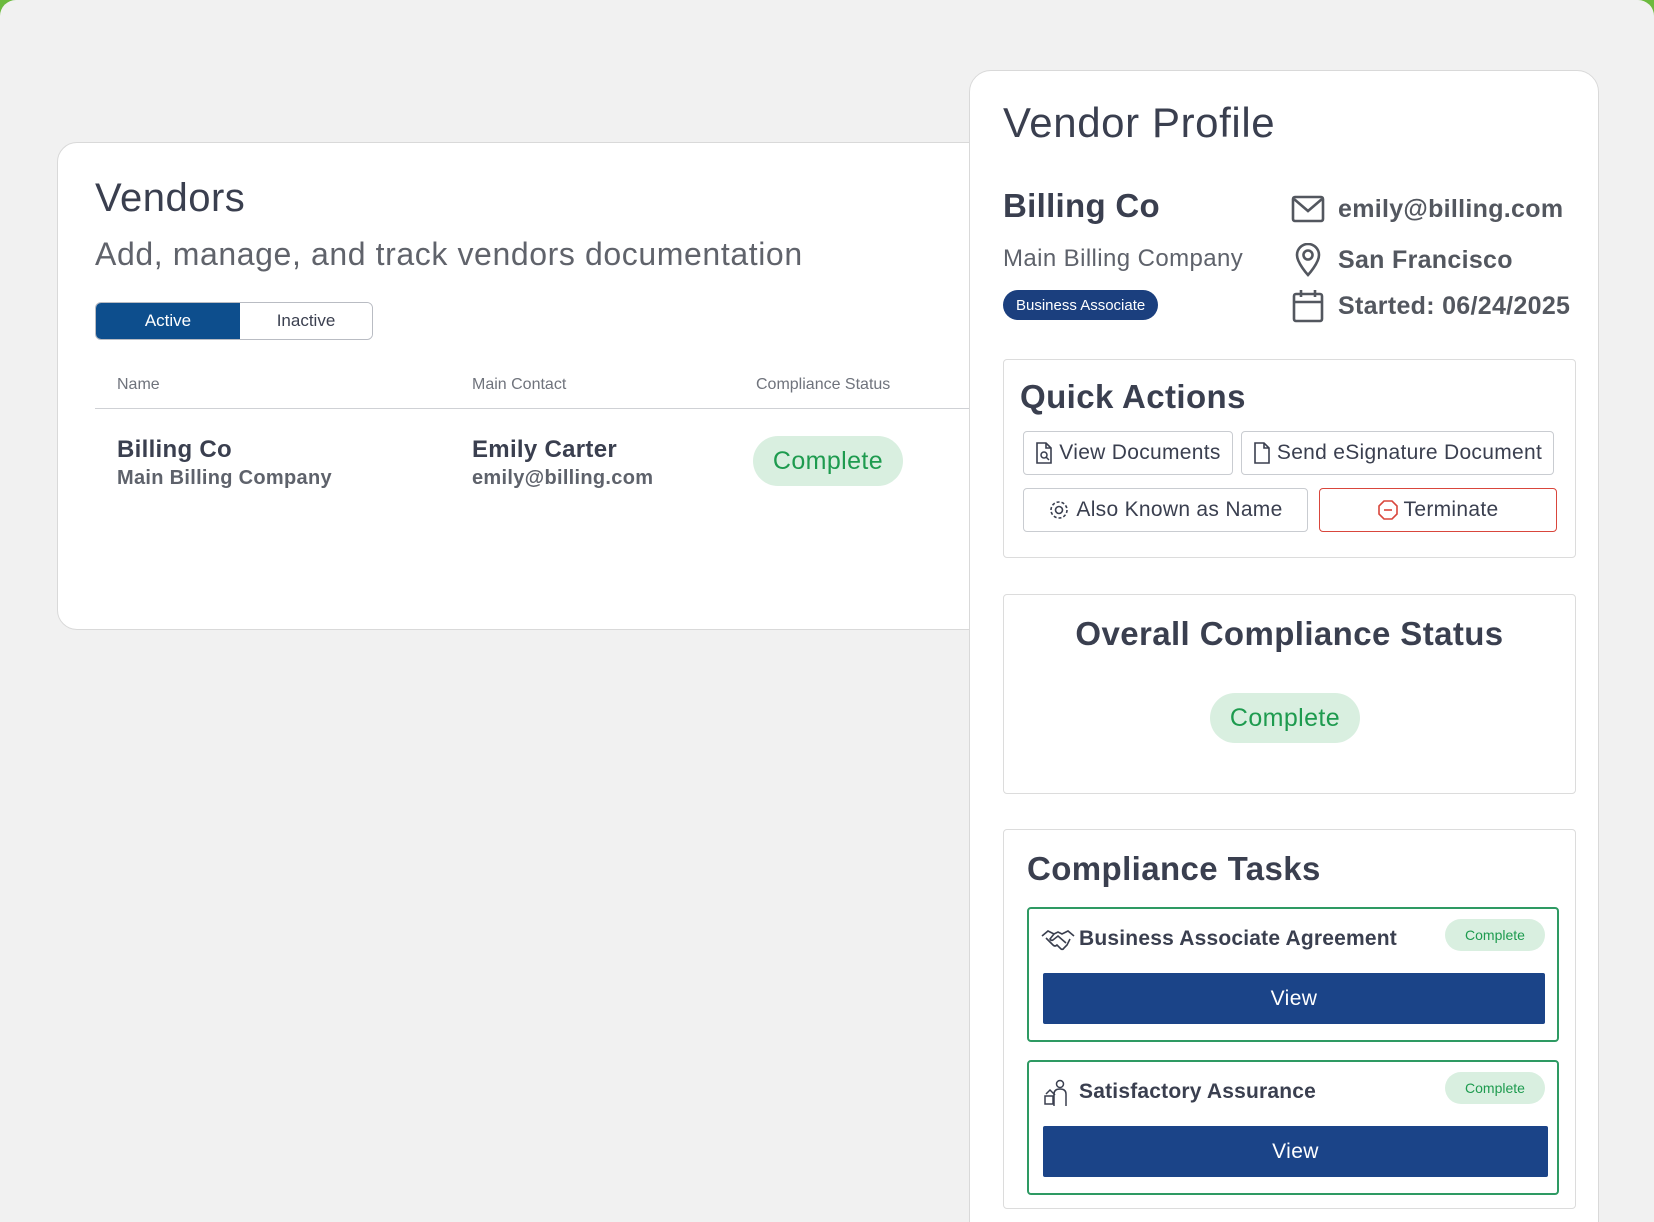 Image resolution: width=1654 pixels, height=1222 pixels. I want to click on vendor-name: Billing Co, so click(174, 449).